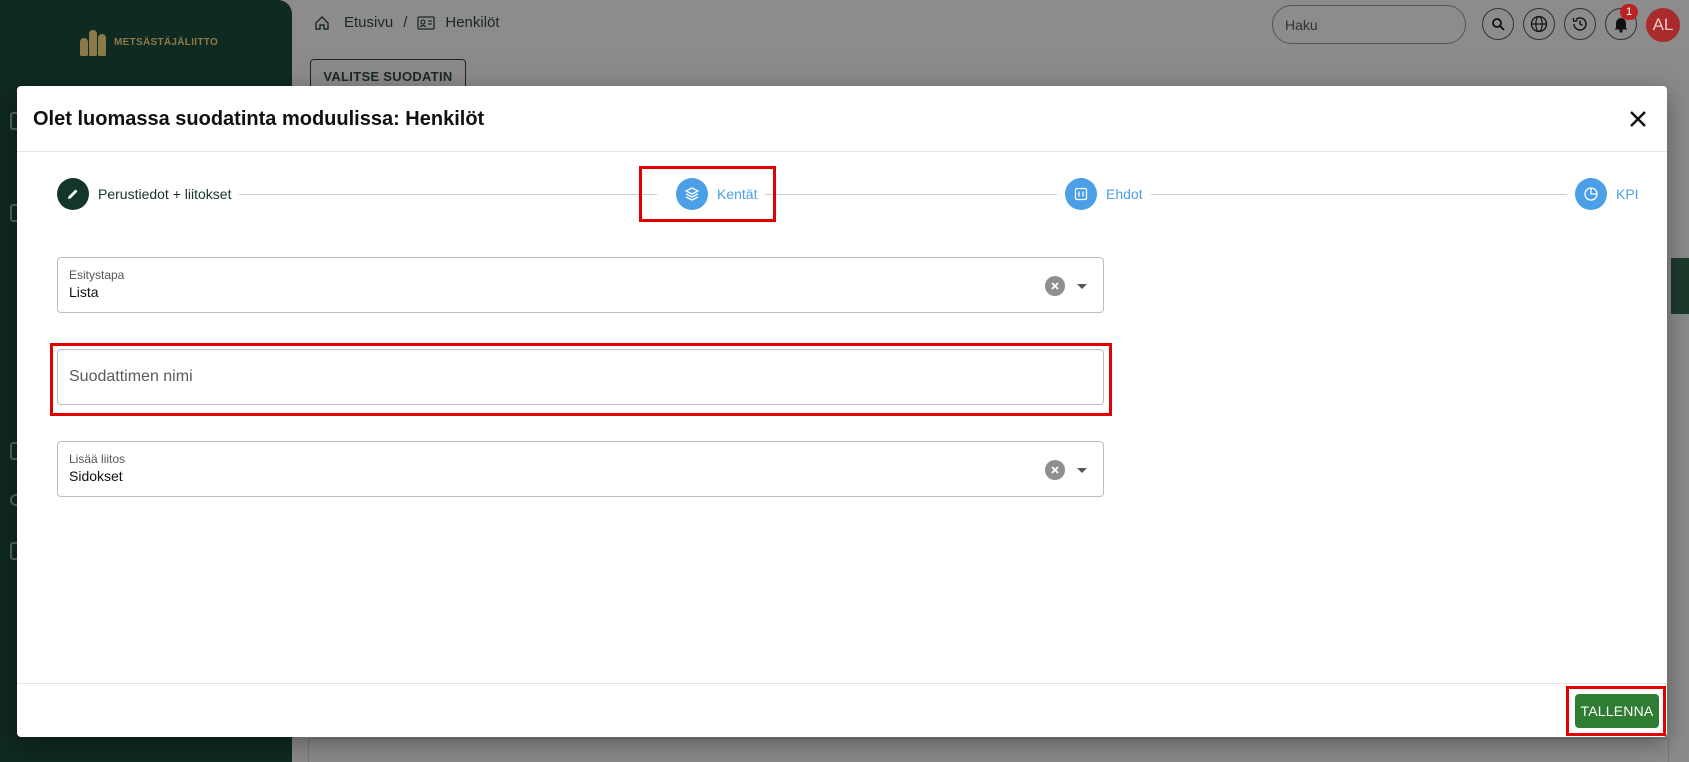  What do you see at coordinates (73, 194) in the screenshot?
I see `pencil-icon` at bounding box center [73, 194].